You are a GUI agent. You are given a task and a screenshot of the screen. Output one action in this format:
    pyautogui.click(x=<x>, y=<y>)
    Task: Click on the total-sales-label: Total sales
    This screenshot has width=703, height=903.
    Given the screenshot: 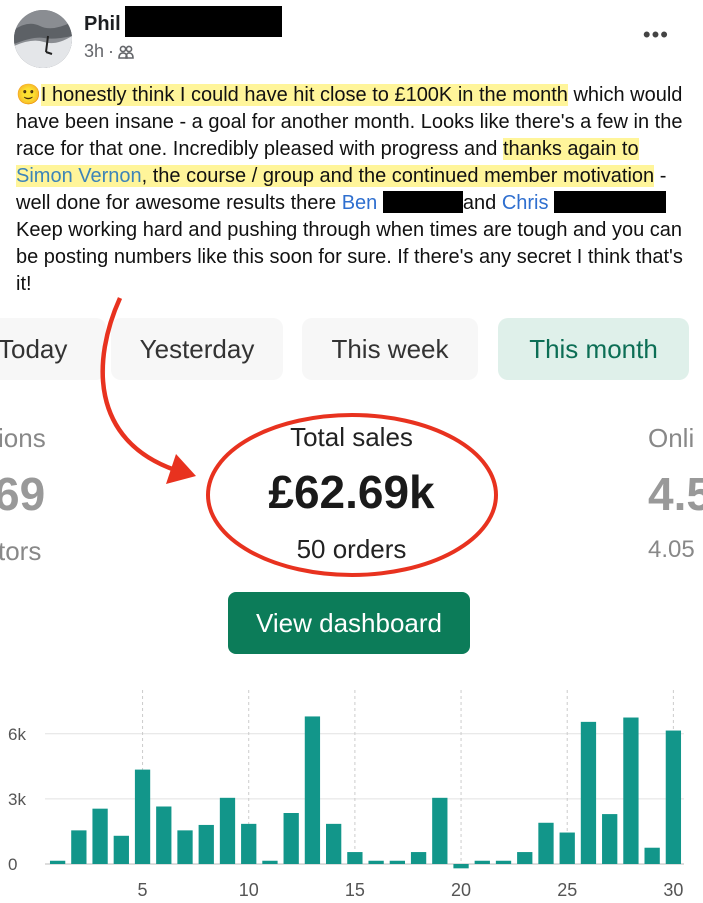 What is the action you would take?
    pyautogui.click(x=351, y=437)
    